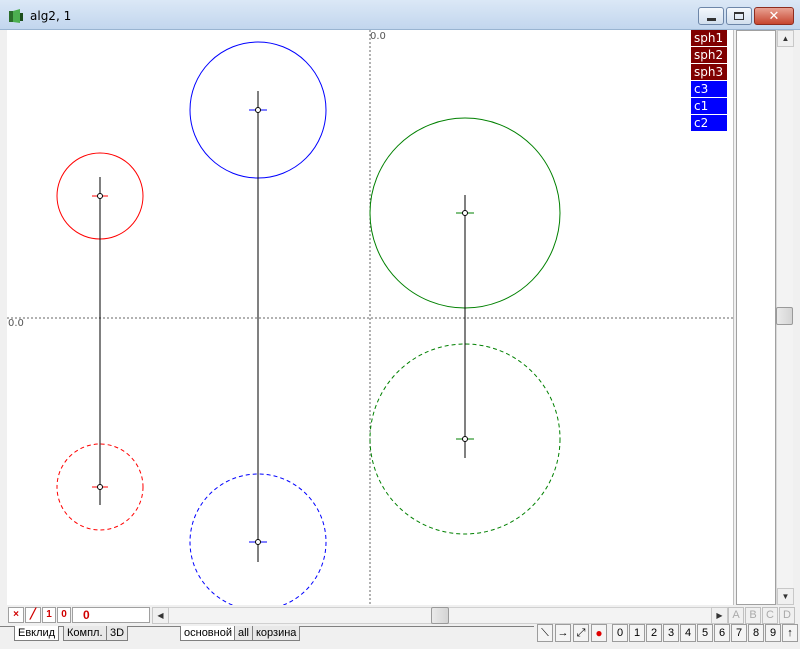  Describe the element at coordinates (378, 36) in the screenshot. I see `y-axis-origin-label: 0.0` at that location.